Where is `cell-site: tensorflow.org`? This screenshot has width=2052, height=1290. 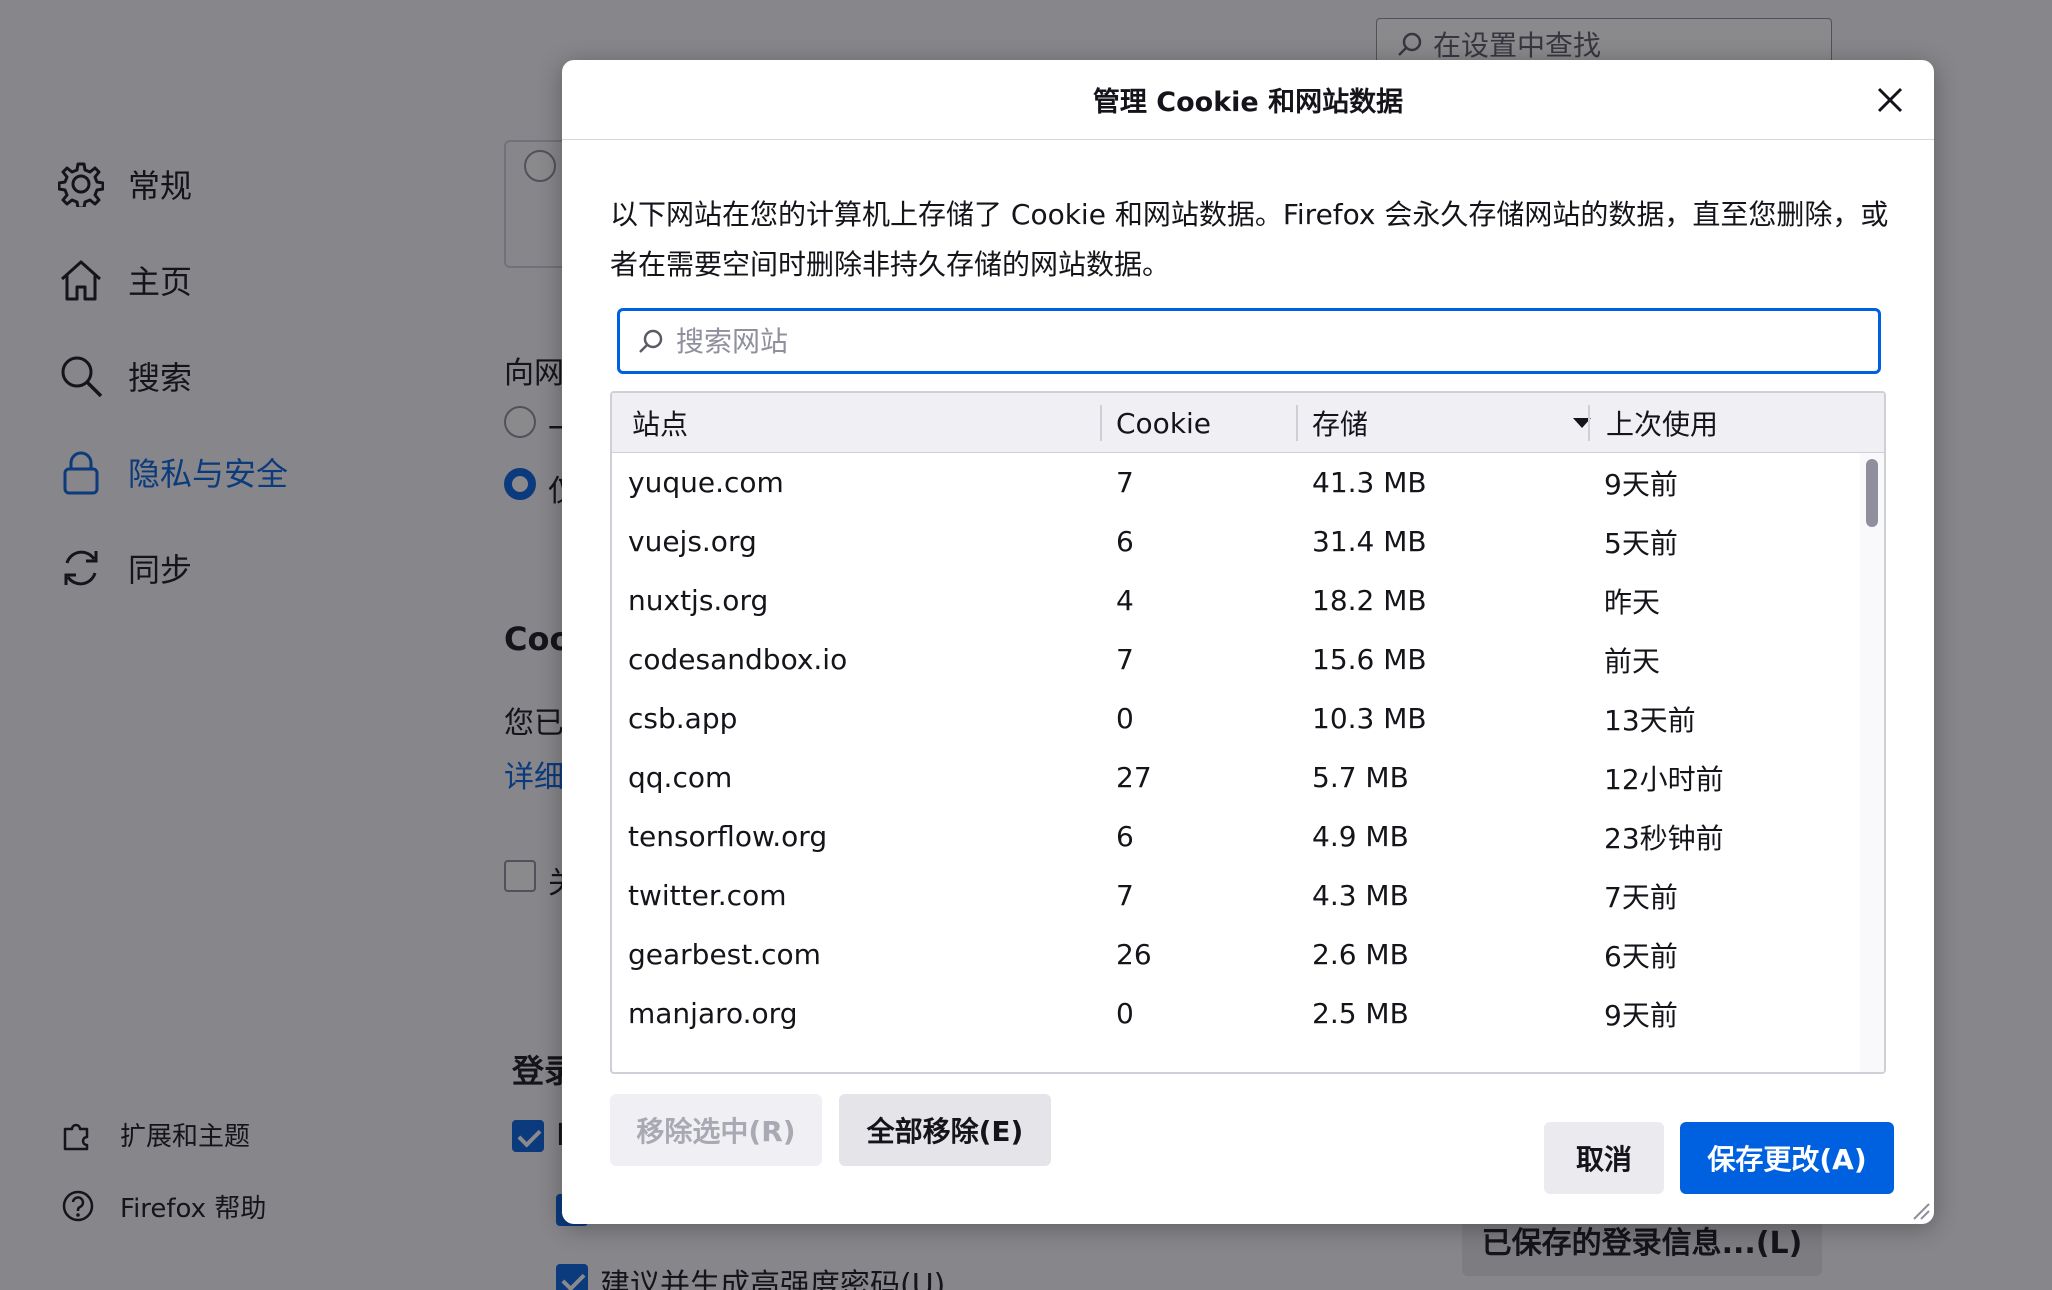 cell-site: tensorflow.org is located at coordinates (728, 836).